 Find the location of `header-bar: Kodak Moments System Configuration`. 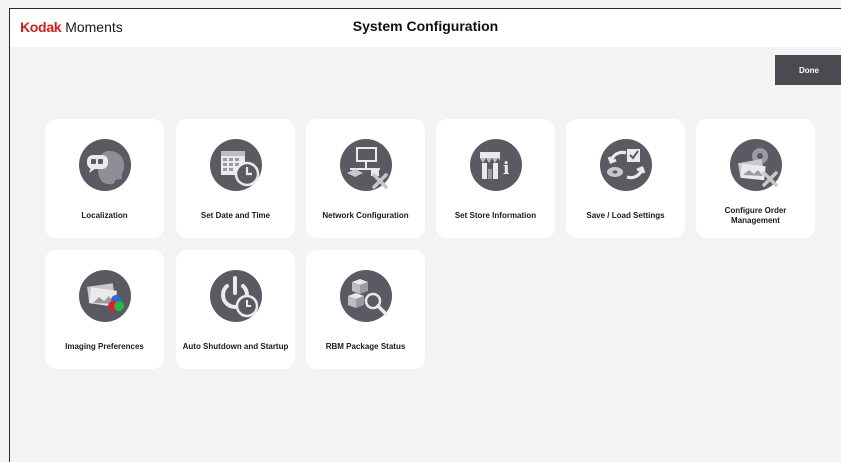

header-bar: Kodak Moments System Configuration is located at coordinates (425, 28).